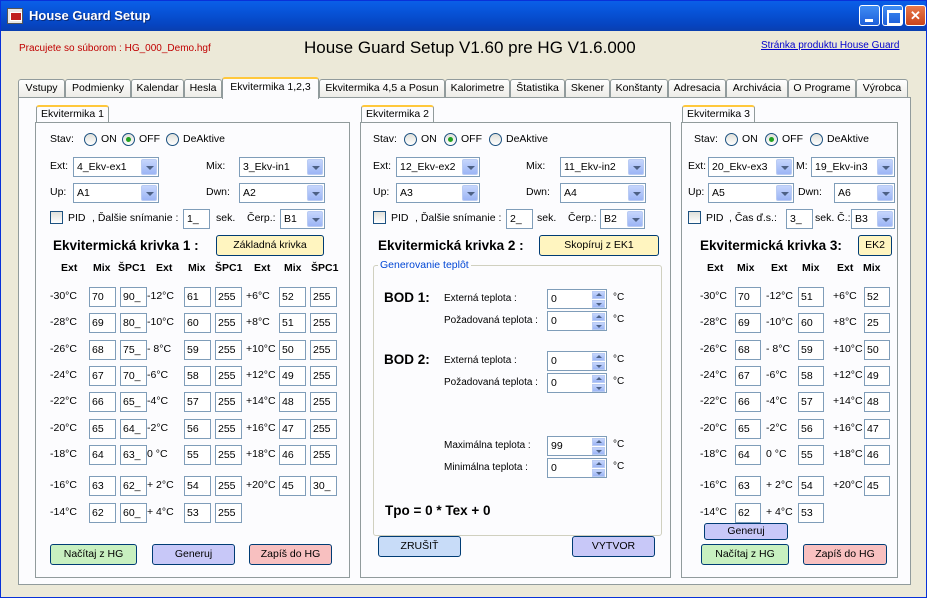  I want to click on ek3-mix-input: 63, so click(748, 486).